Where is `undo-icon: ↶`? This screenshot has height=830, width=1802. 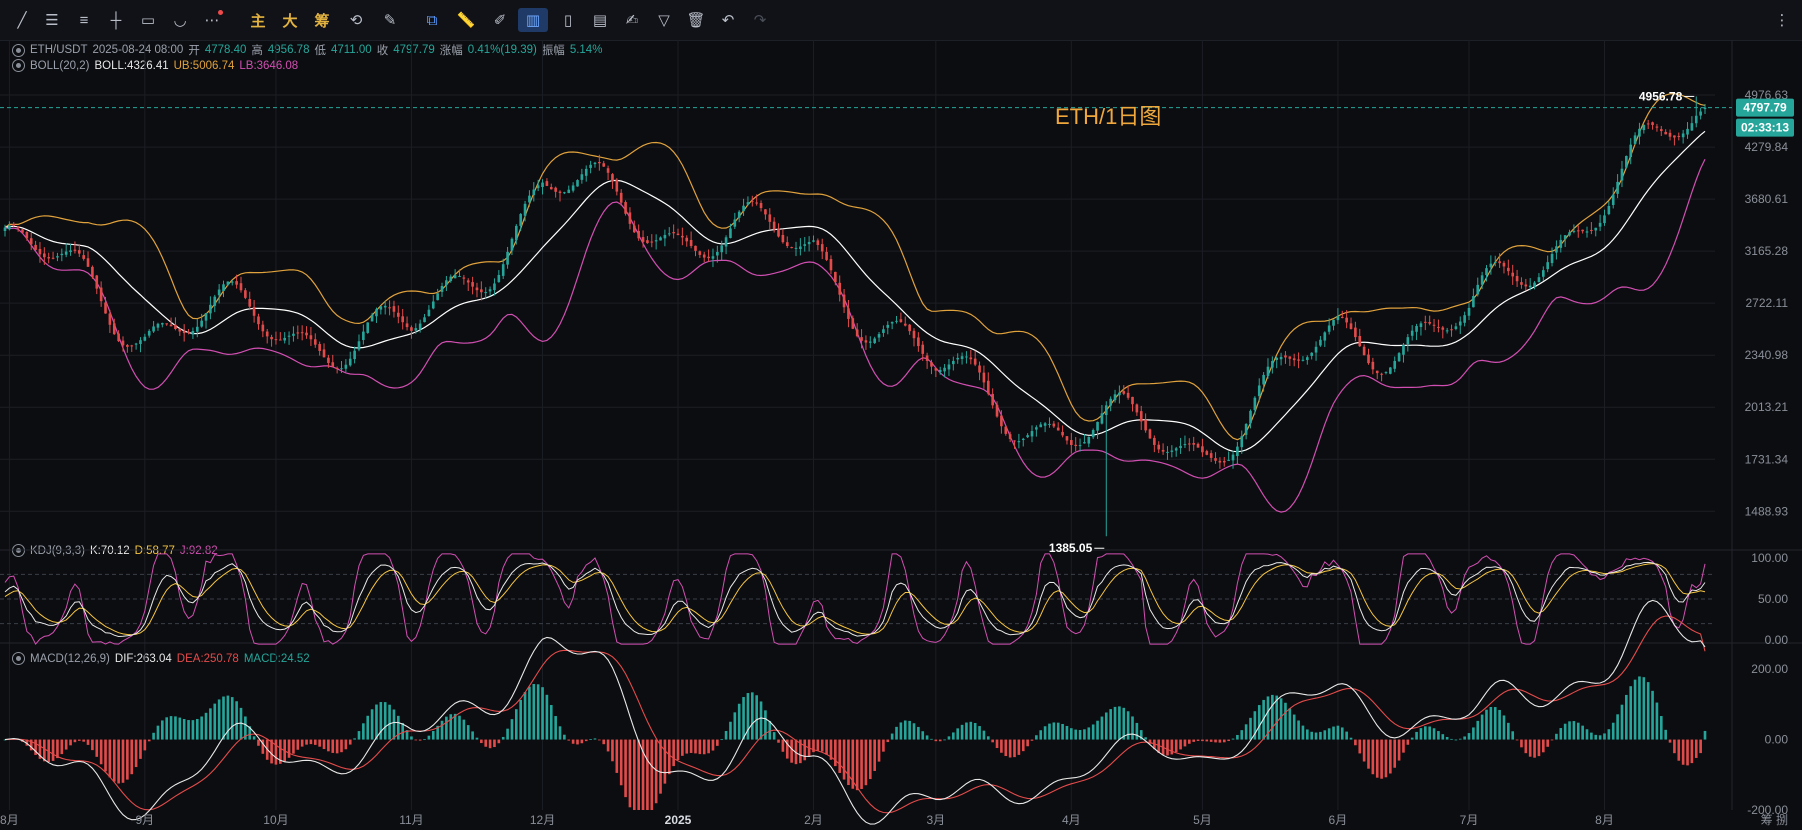 undo-icon: ↶ is located at coordinates (728, 20).